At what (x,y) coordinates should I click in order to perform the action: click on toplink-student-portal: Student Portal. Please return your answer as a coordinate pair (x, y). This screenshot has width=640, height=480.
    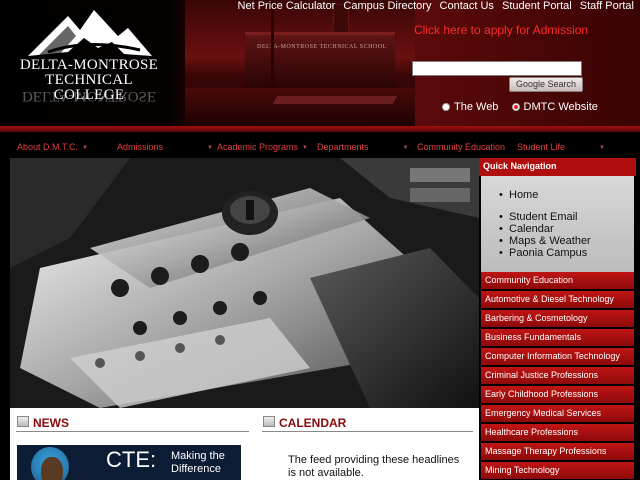
    Looking at the image, I should click on (537, 6).